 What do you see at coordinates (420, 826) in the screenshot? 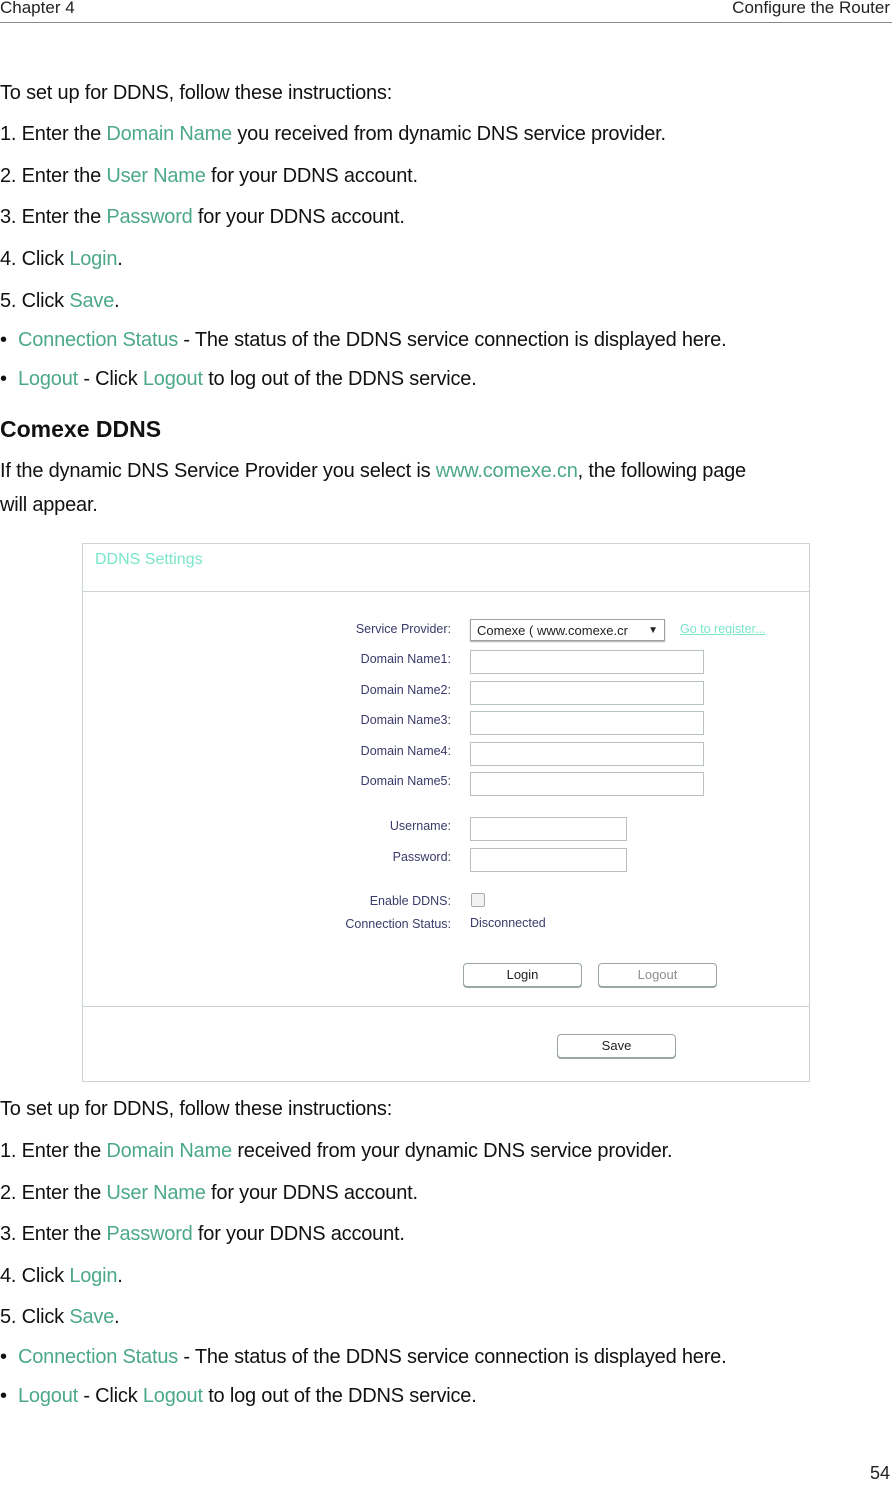
I see `username-label: Username:` at bounding box center [420, 826].